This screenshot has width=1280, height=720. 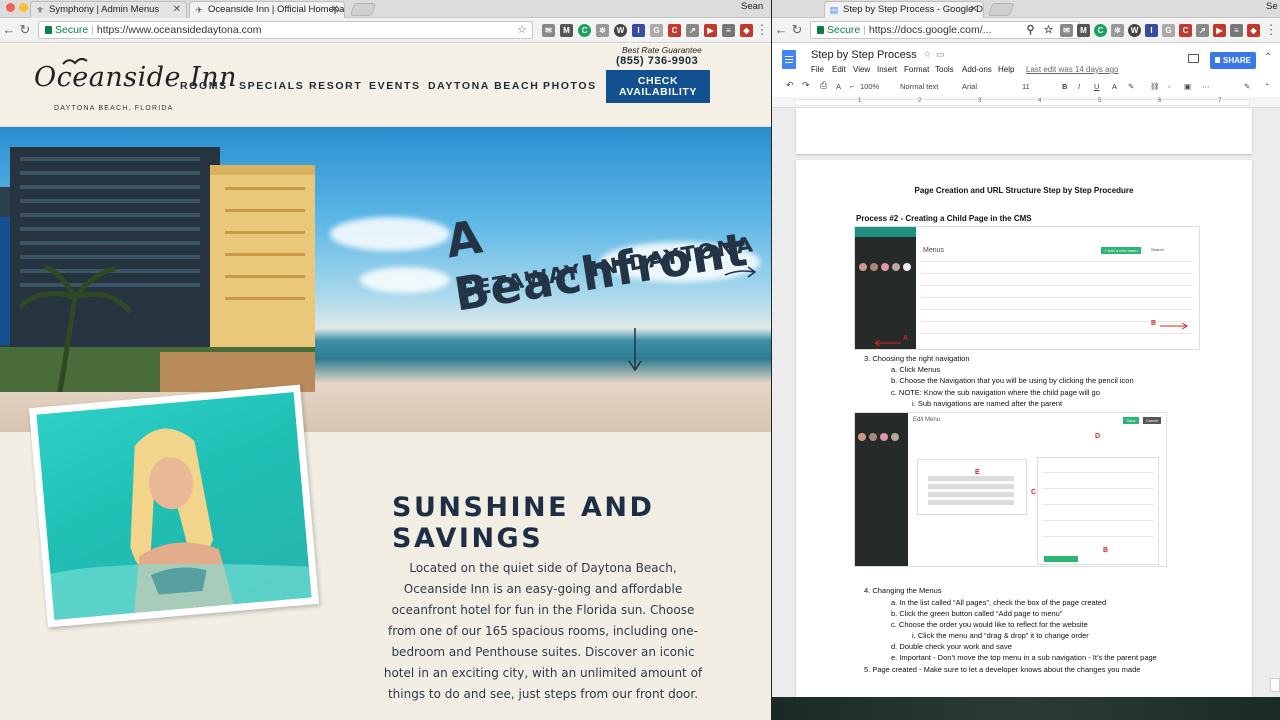 What do you see at coordinates (1275, 685) in the screenshot?
I see `explore-button` at bounding box center [1275, 685].